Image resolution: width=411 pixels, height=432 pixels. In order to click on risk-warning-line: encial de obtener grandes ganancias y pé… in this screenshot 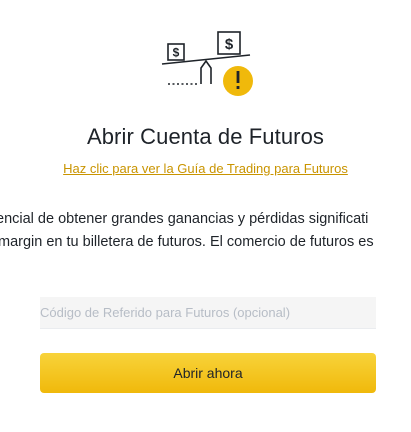, I will do `click(184, 219)`.